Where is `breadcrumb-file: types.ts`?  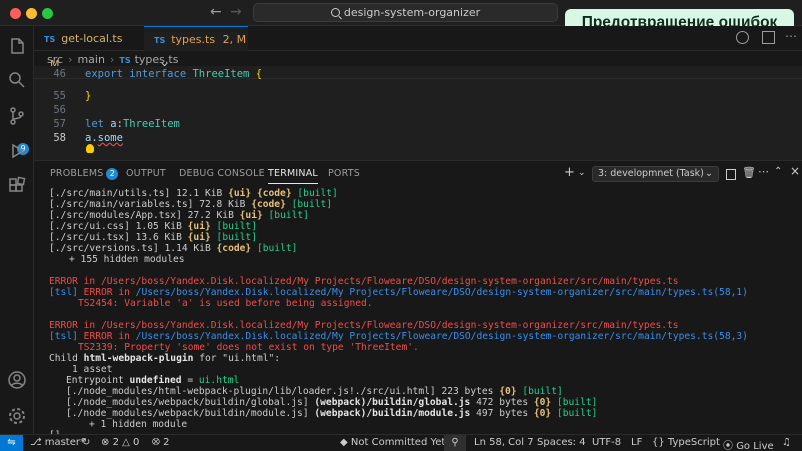 breadcrumb-file: types.ts is located at coordinates (157, 59).